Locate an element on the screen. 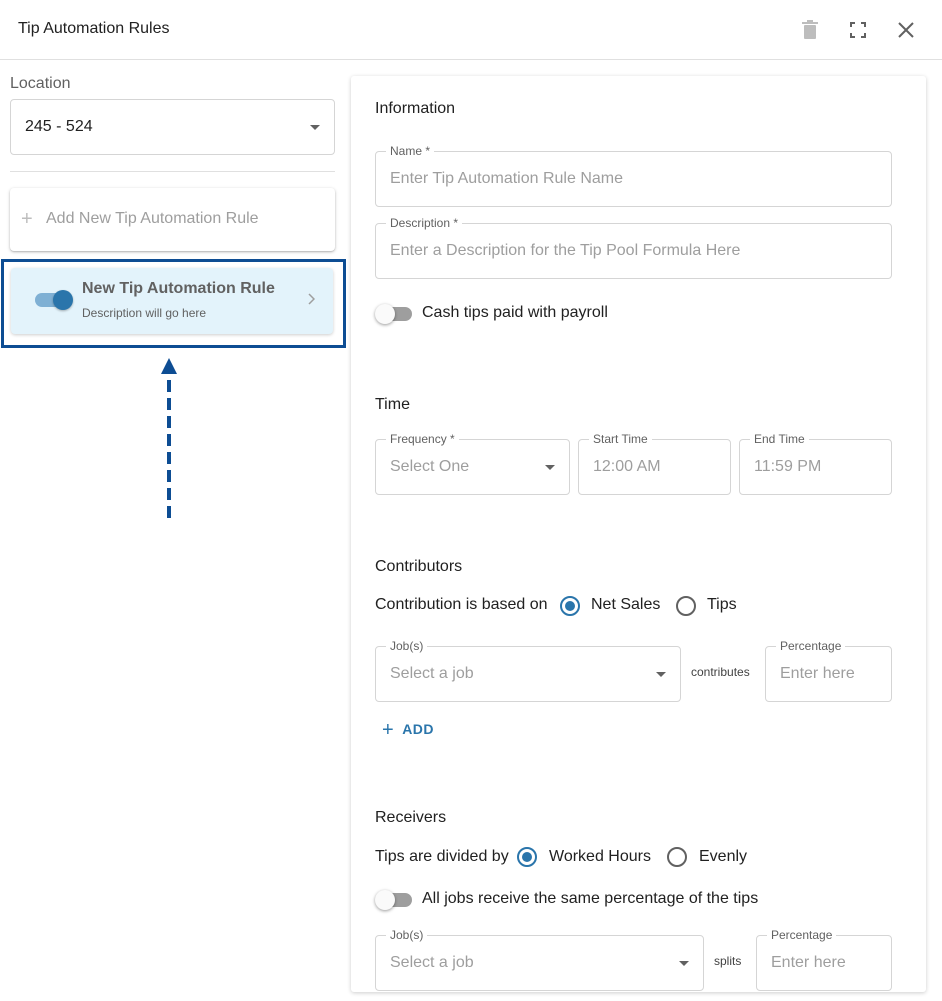  radio-tips is located at coordinates (686, 606).